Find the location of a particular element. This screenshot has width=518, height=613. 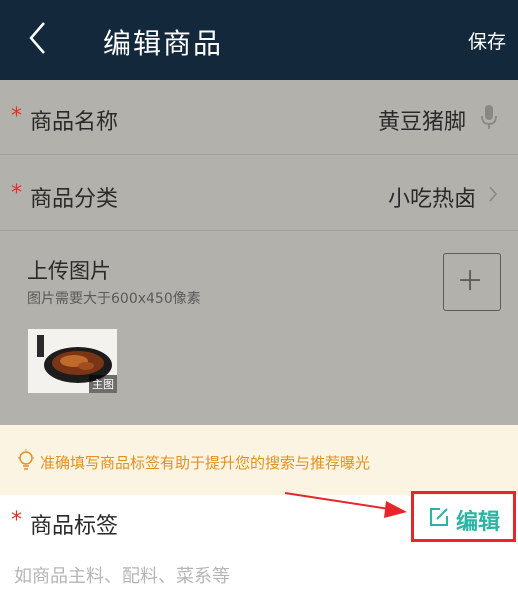

product-name-row: * 商品名称 黄豆猪脚 is located at coordinates (259, 117).